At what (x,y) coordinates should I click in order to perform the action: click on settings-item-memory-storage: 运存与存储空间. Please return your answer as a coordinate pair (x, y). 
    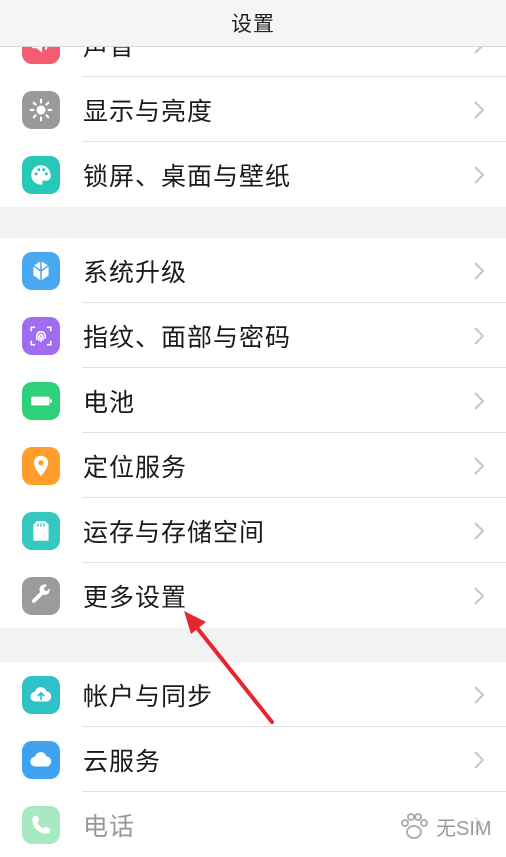
    Looking at the image, I should click on (253, 530).